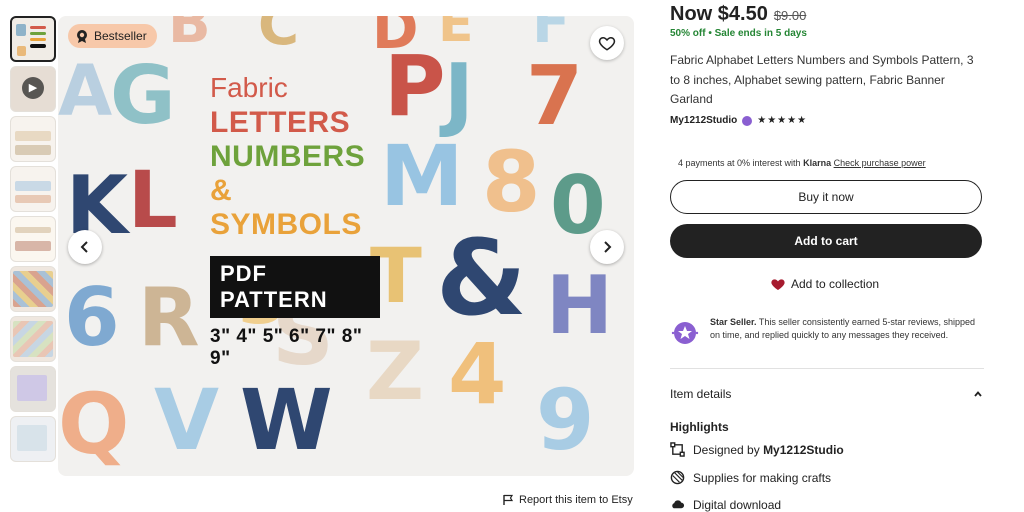 This screenshot has width=1024, height=512. Describe the element at coordinates (803, 450) in the screenshot. I see `designed-by-shop-link: My1212Studio` at that location.